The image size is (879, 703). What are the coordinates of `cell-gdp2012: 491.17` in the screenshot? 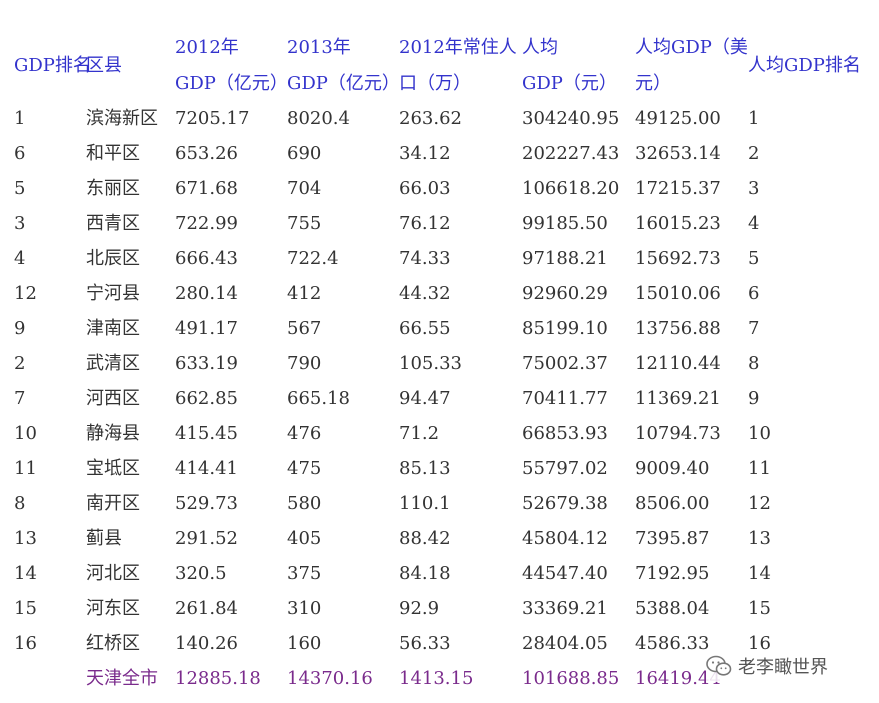 It's located at (206, 328).